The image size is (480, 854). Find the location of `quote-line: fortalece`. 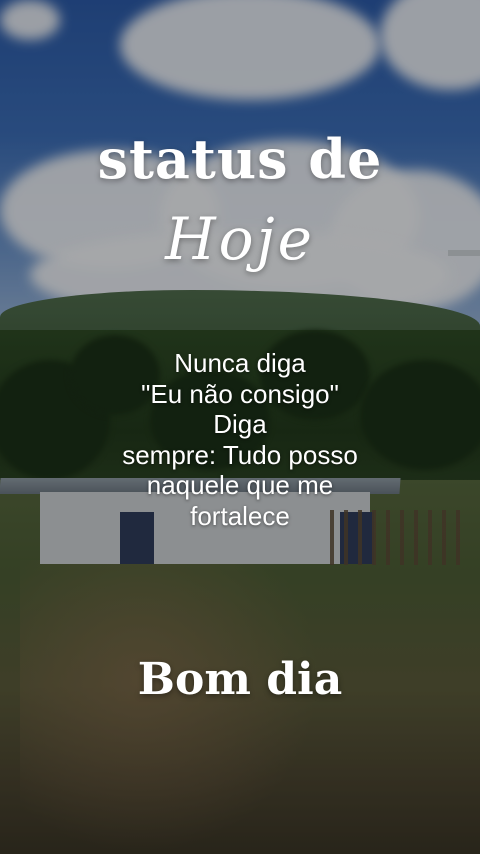

quote-line: fortalece is located at coordinates (240, 515).